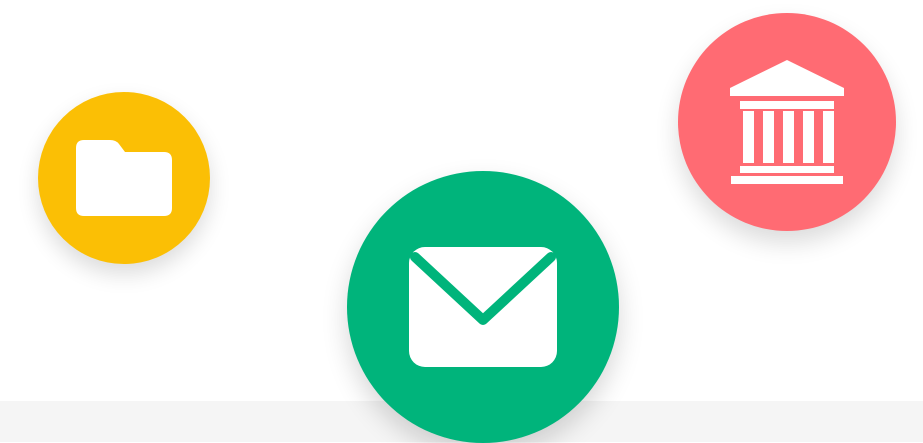  I want to click on folder-button, so click(124, 178).